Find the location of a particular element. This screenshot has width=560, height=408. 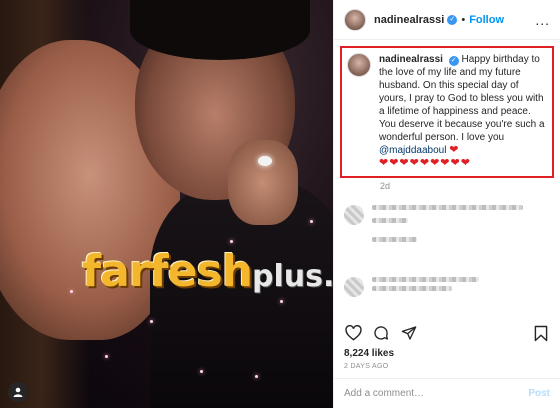

heart-icon is located at coordinates (353, 333).